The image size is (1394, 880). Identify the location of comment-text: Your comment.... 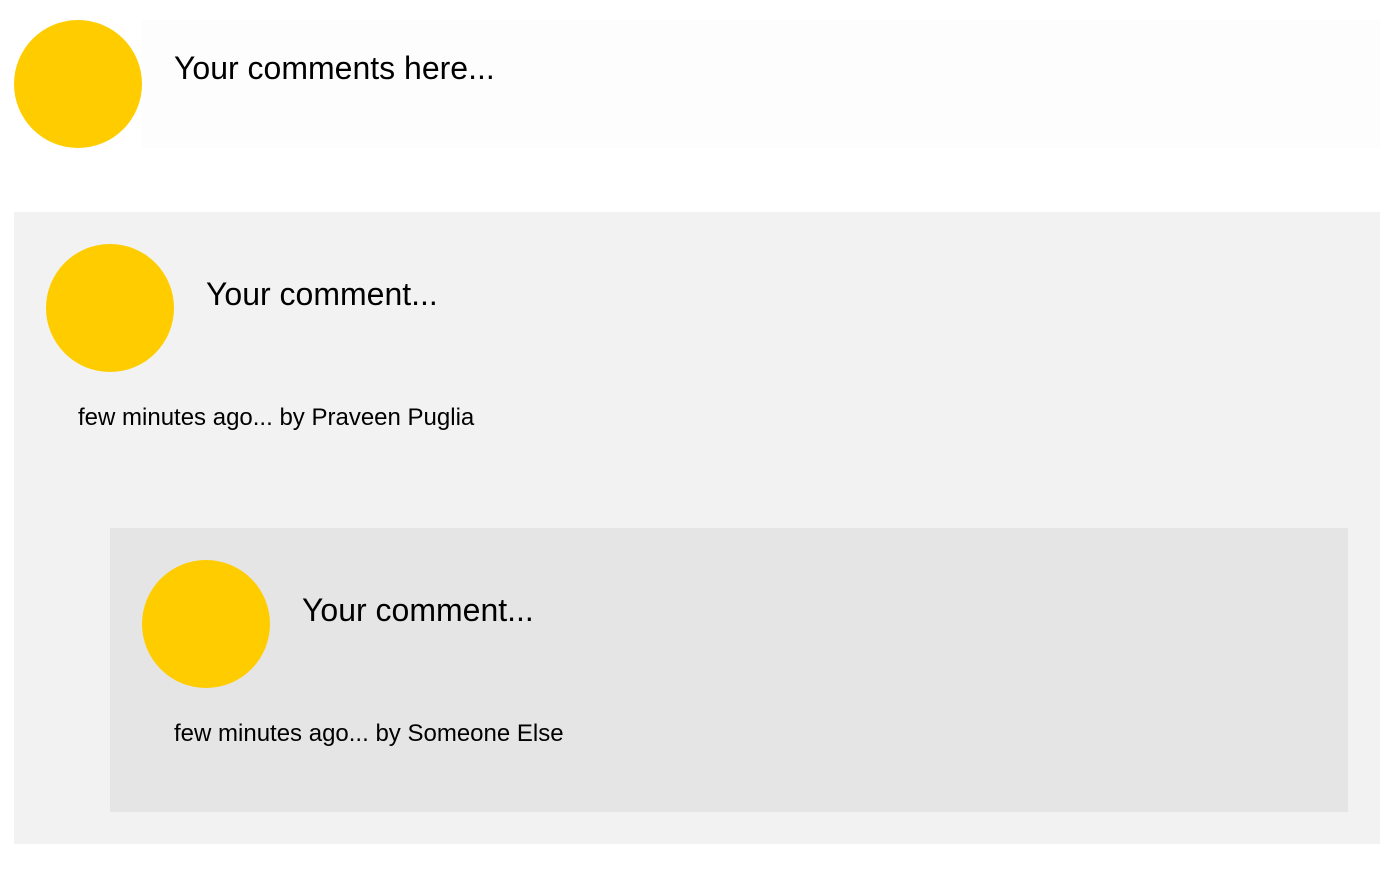
(322, 294).